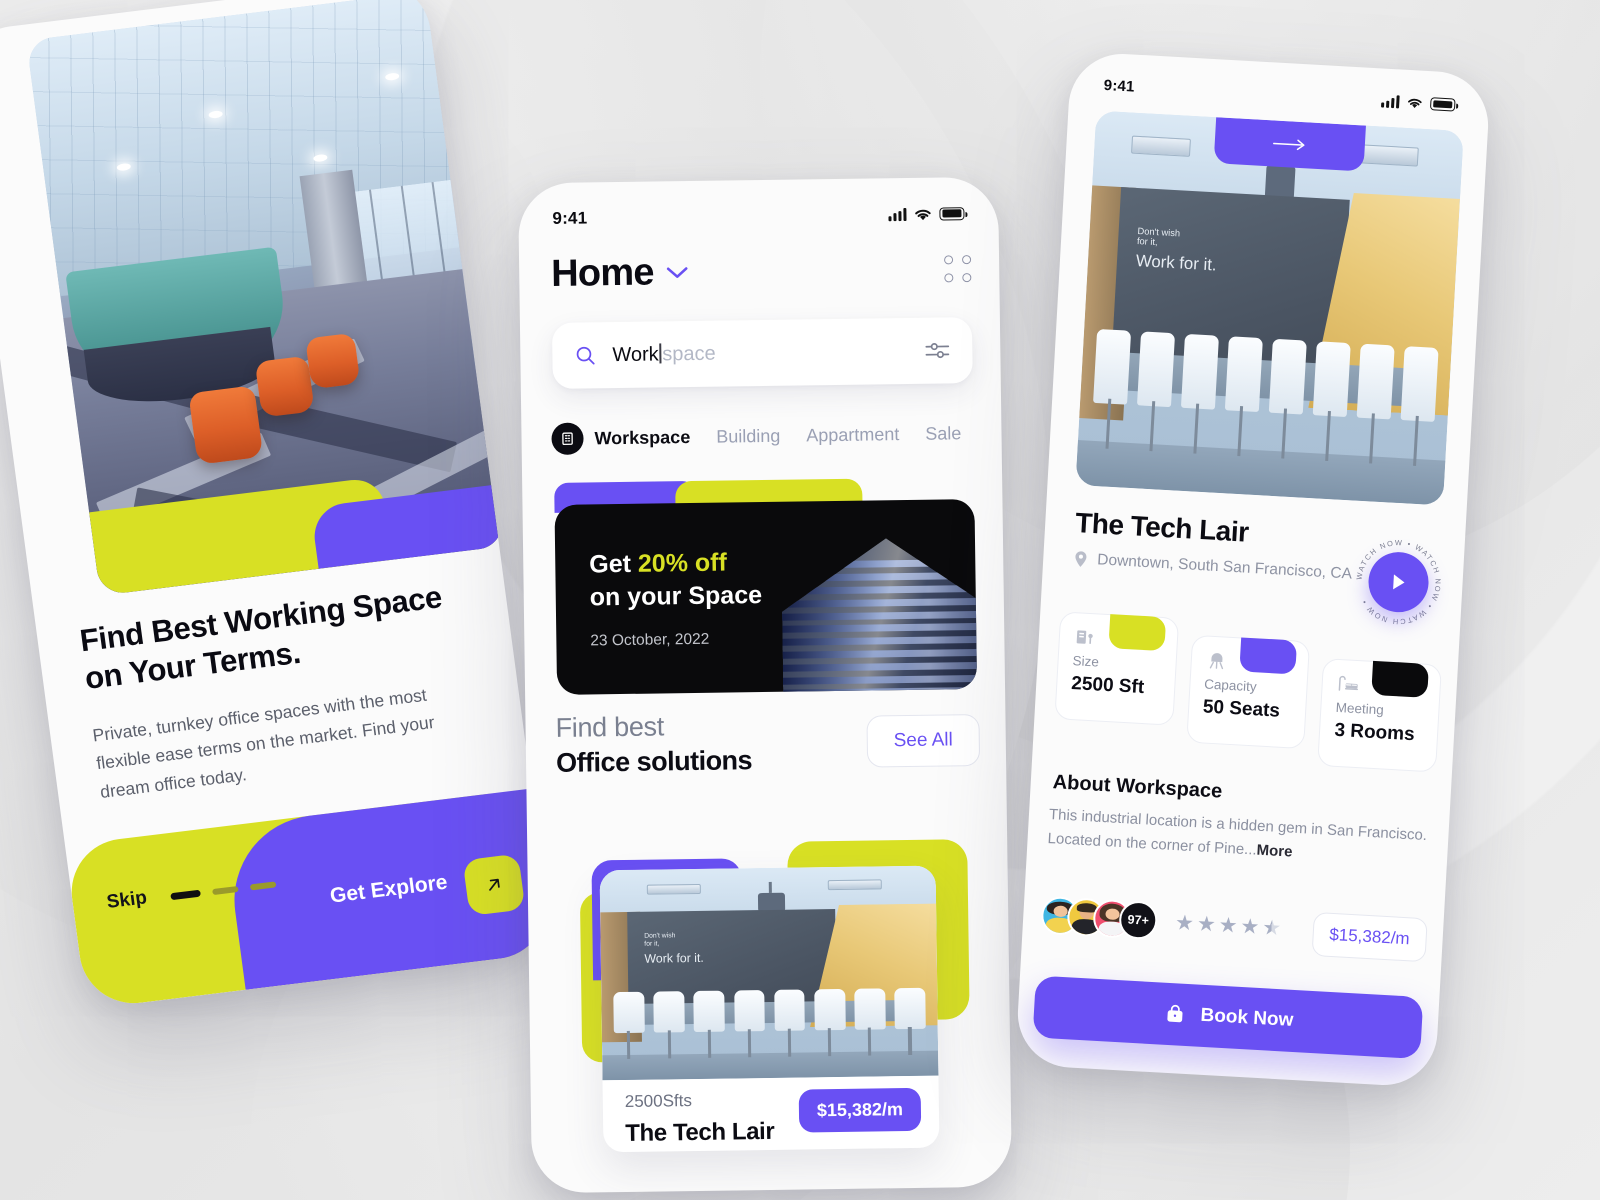 This screenshot has width=1600, height=1200. What do you see at coordinates (660, 352) in the screenshot?
I see `text-caret` at bounding box center [660, 352].